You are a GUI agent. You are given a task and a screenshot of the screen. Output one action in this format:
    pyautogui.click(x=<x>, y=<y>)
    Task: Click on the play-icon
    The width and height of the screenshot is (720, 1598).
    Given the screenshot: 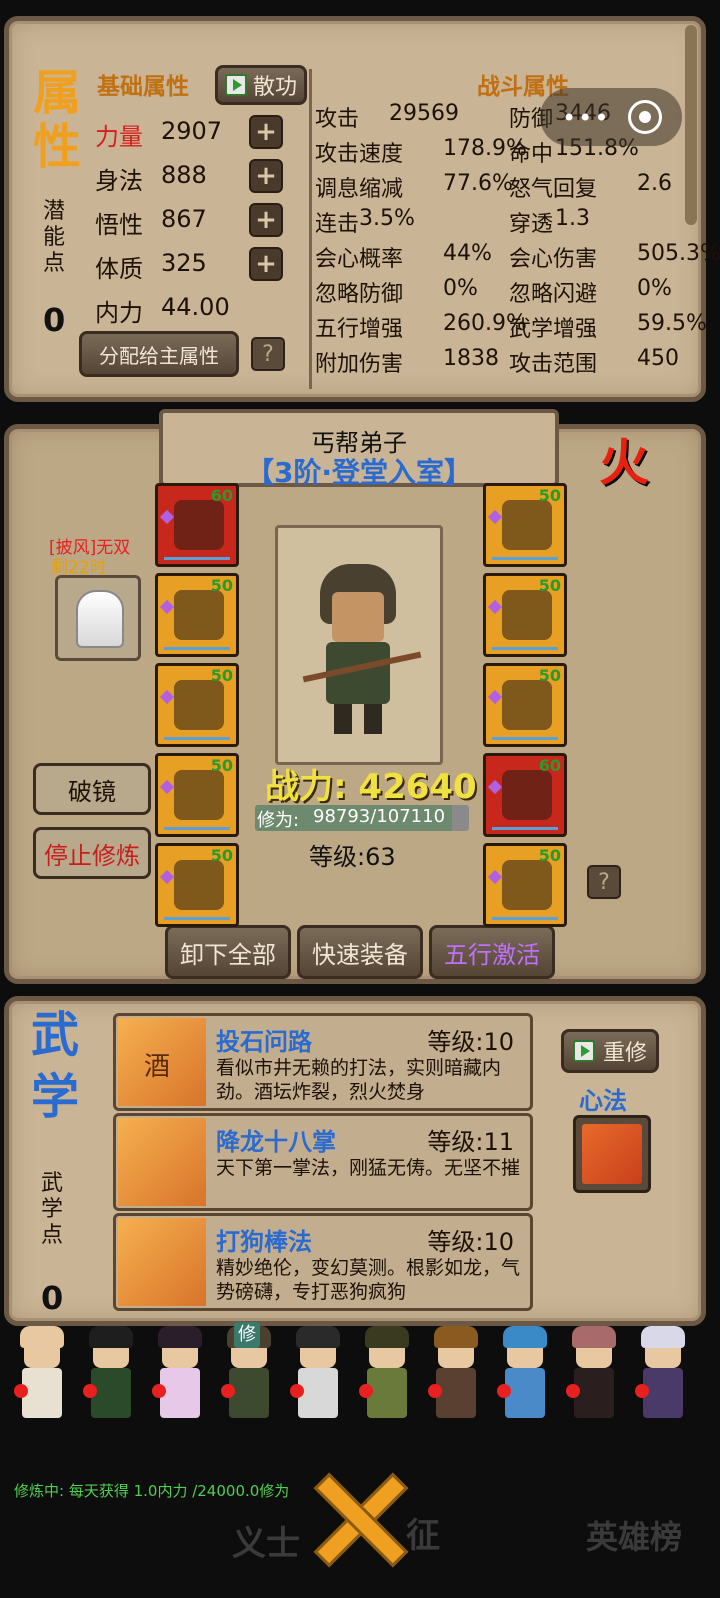 What is the action you would take?
    pyautogui.click(x=235, y=85)
    